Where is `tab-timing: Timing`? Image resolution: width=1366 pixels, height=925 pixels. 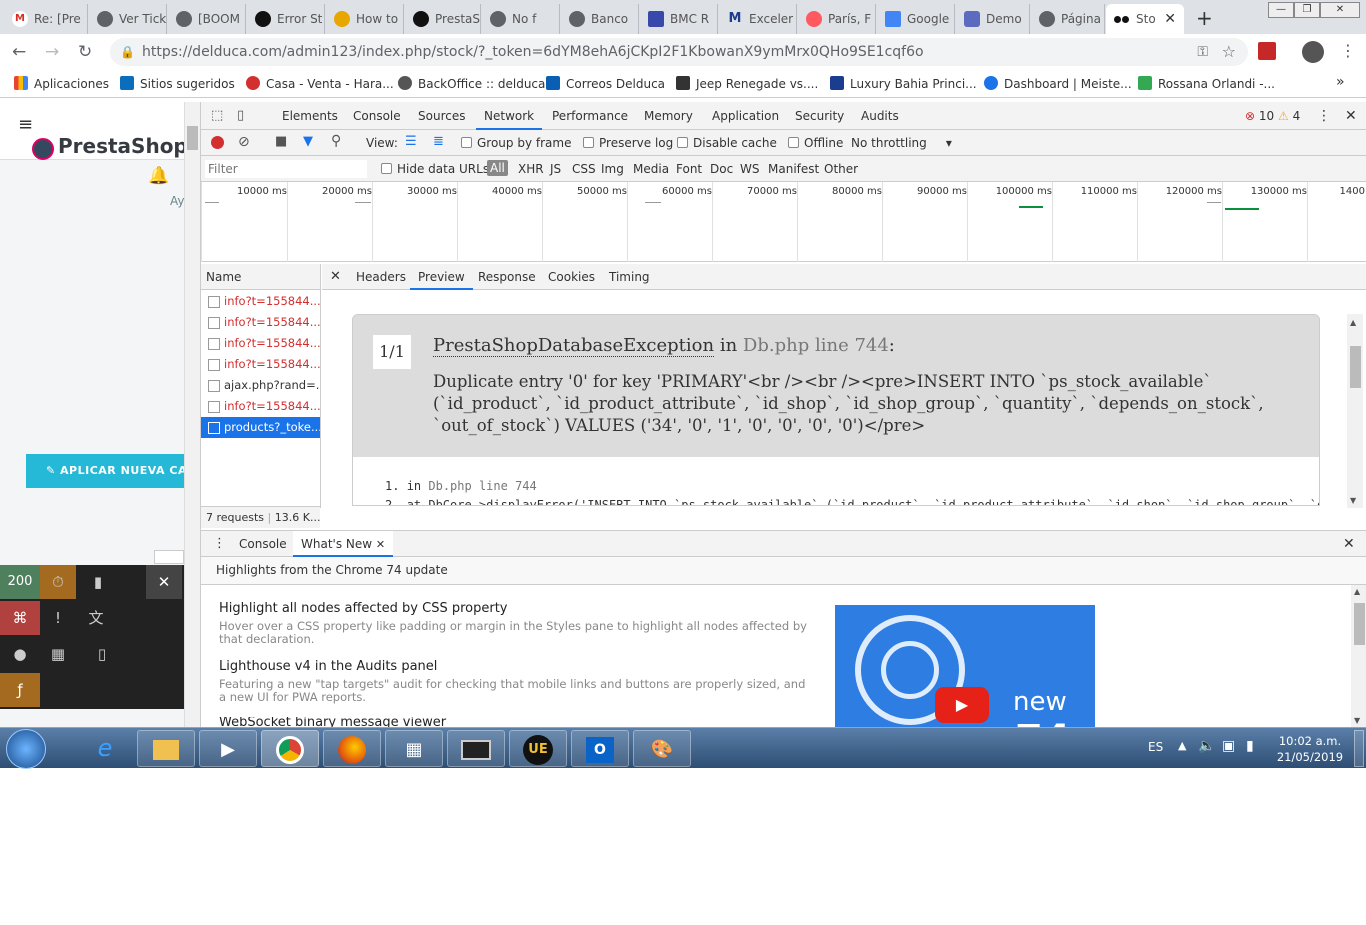
tab-timing: Timing is located at coordinates (629, 277).